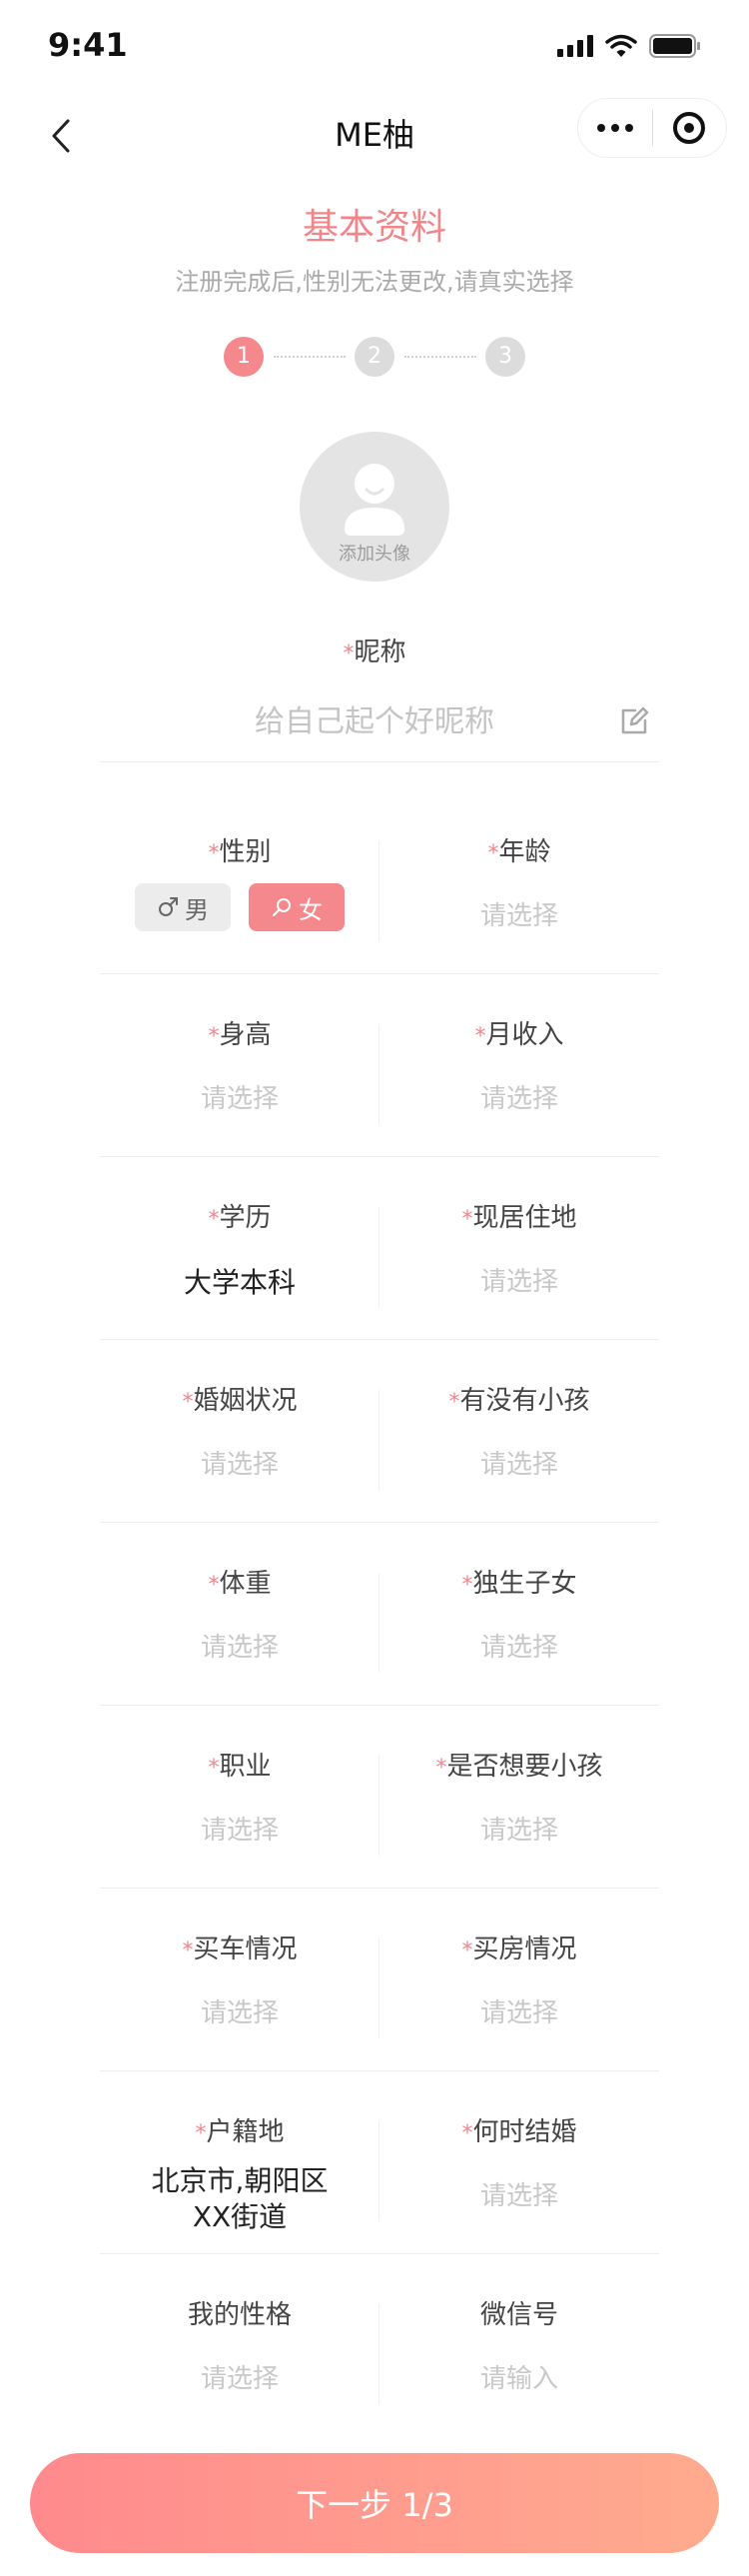 This screenshot has height=2576, width=749. What do you see at coordinates (634, 721) in the screenshot?
I see `edit-icon` at bounding box center [634, 721].